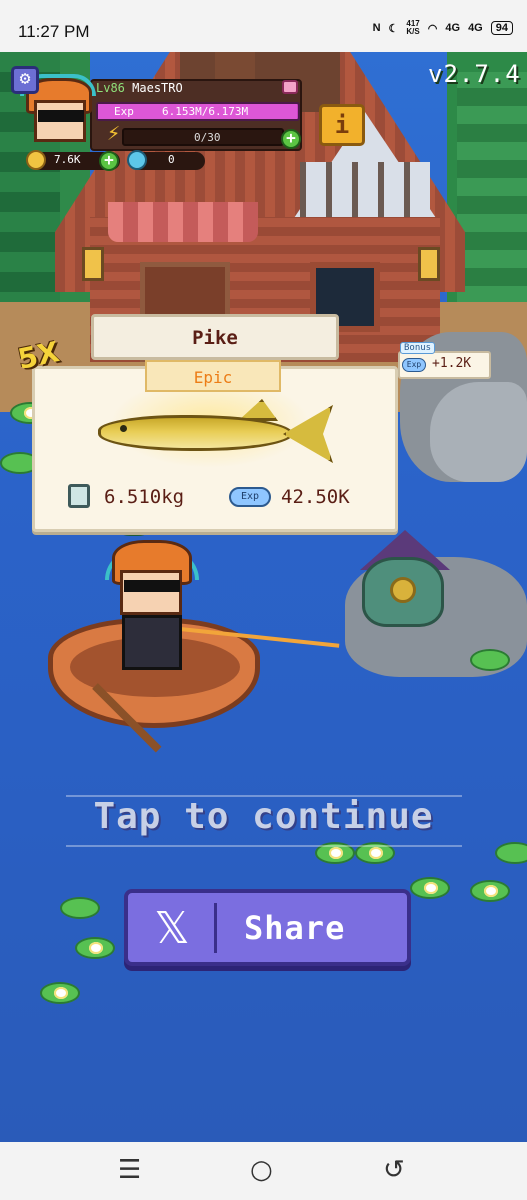 The width and height of the screenshot is (527, 1200). I want to click on bonus-label: Bonus, so click(418, 348).